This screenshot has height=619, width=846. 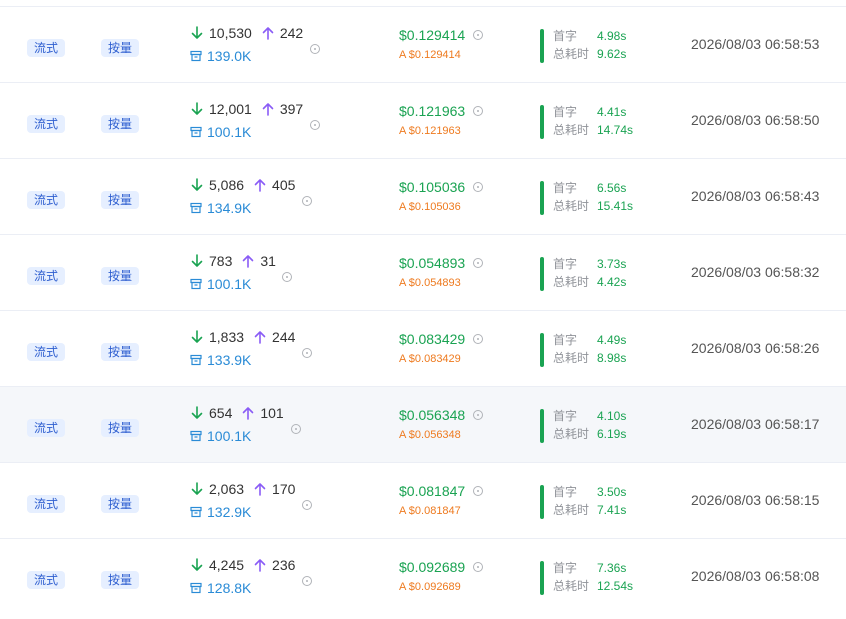 I want to click on price-value: $0.121963, so click(x=432, y=111).